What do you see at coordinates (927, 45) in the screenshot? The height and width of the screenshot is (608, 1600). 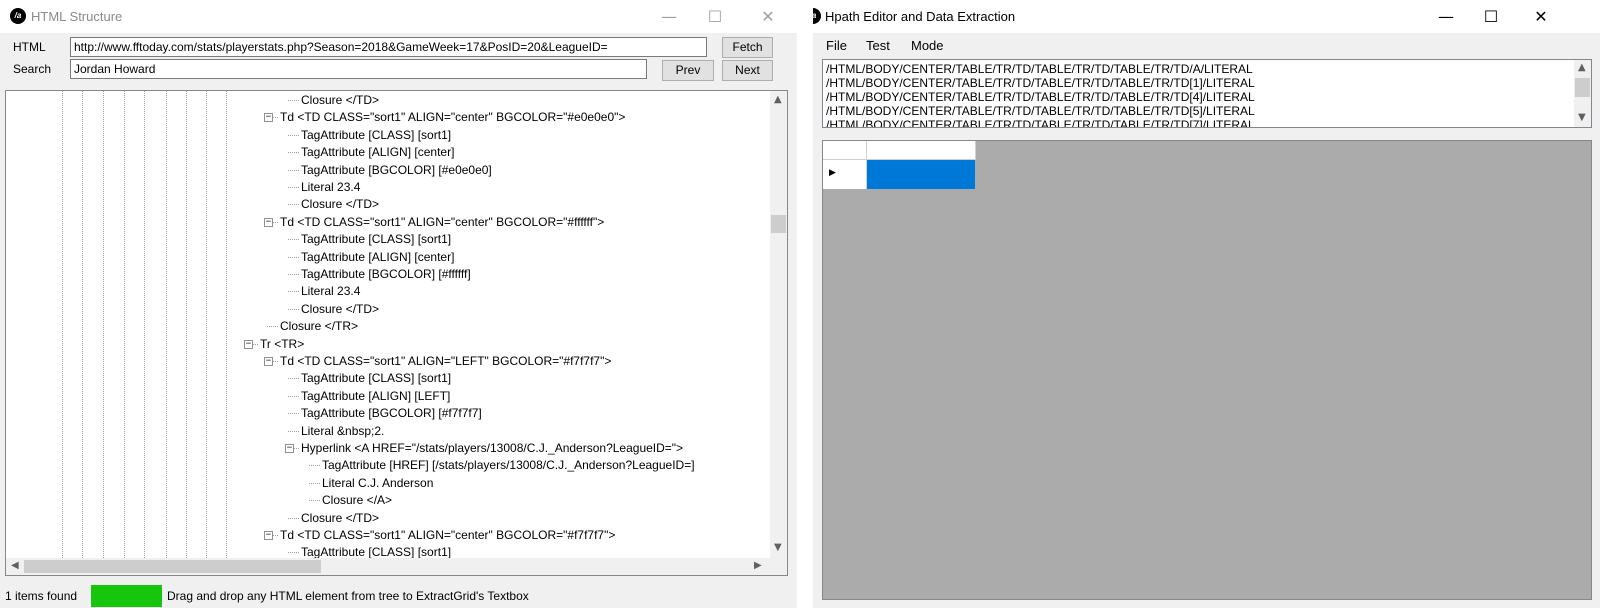 I see `menu-mode: Mode` at bounding box center [927, 45].